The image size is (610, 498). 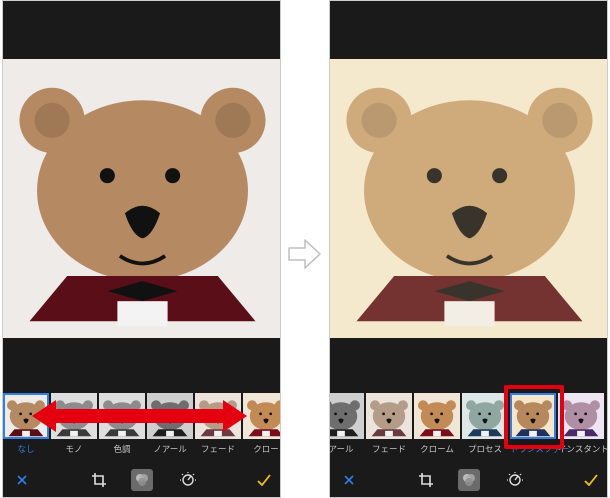 What do you see at coordinates (304, 254) in the screenshot?
I see `right-arrow-outline-icon` at bounding box center [304, 254].